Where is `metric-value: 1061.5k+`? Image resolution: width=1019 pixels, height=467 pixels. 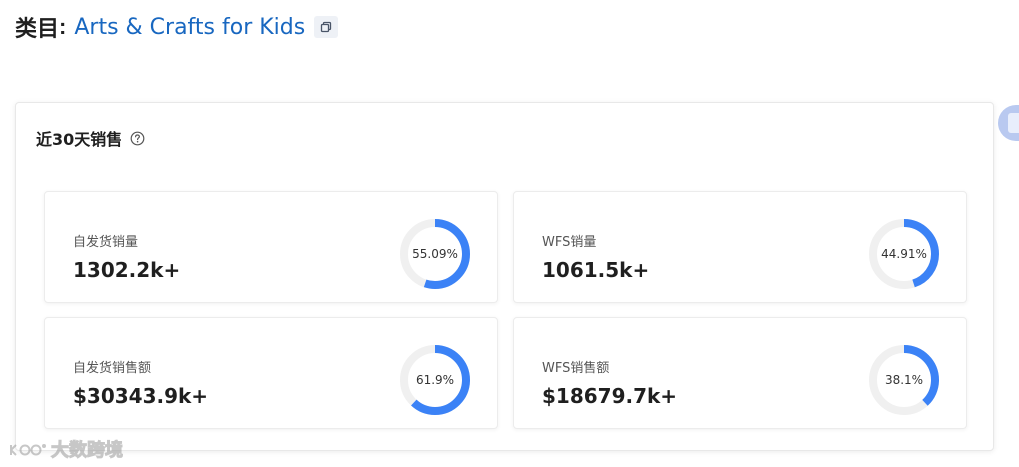
metric-value: 1061.5k+ is located at coordinates (596, 270).